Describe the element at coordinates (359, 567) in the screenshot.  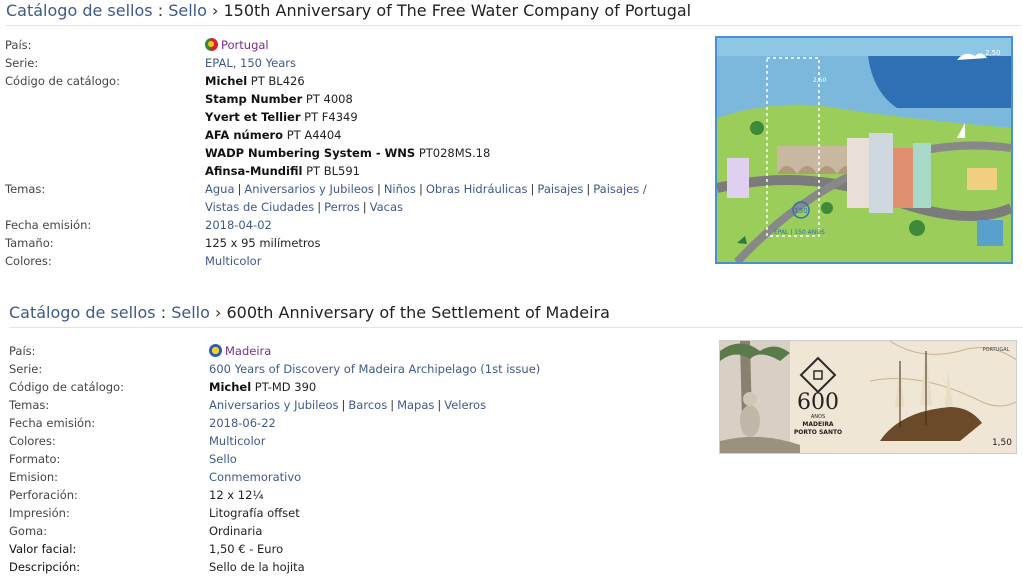
I see `row-descripcion: Descripción: Sello de la hojita` at that location.